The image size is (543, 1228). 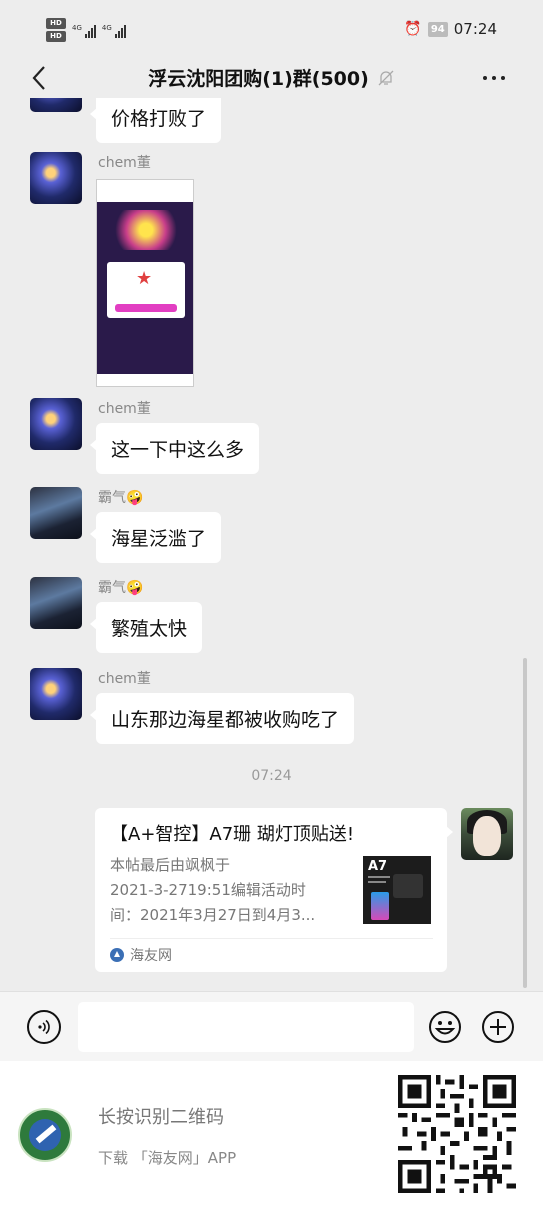 What do you see at coordinates (378, 866) in the screenshot?
I see `thumb-label: A7` at bounding box center [378, 866].